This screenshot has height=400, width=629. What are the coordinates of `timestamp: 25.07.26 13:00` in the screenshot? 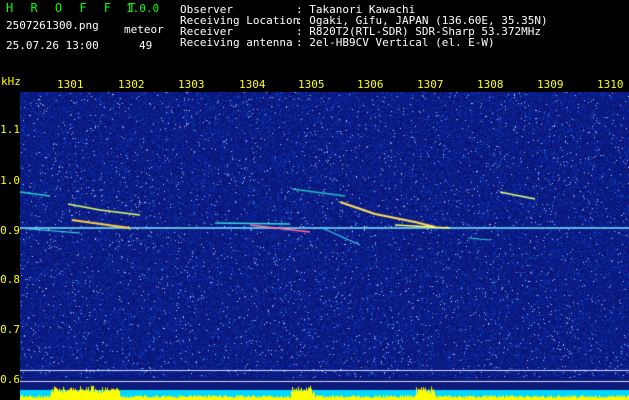 It's located at (52, 45).